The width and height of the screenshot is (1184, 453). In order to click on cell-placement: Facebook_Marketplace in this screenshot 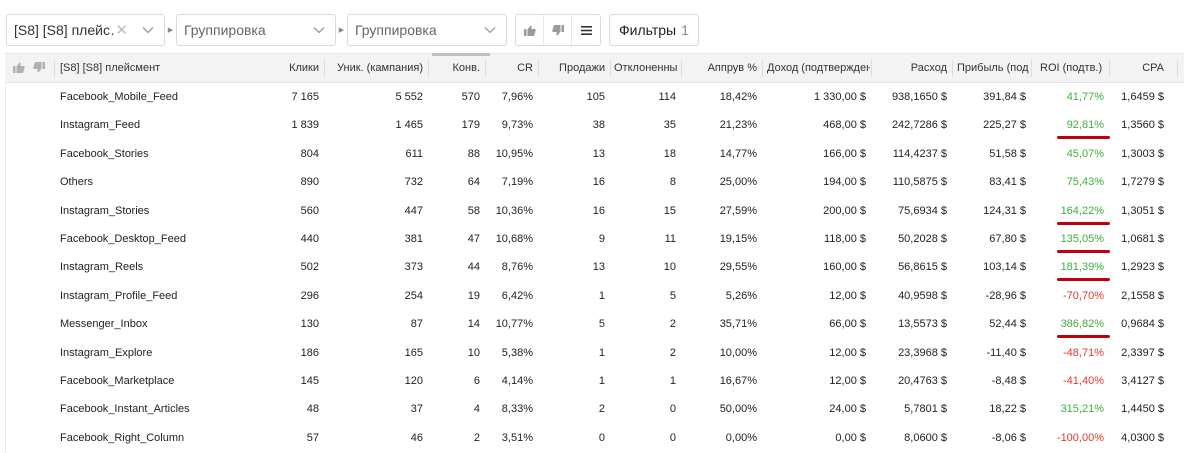, I will do `click(117, 380)`.